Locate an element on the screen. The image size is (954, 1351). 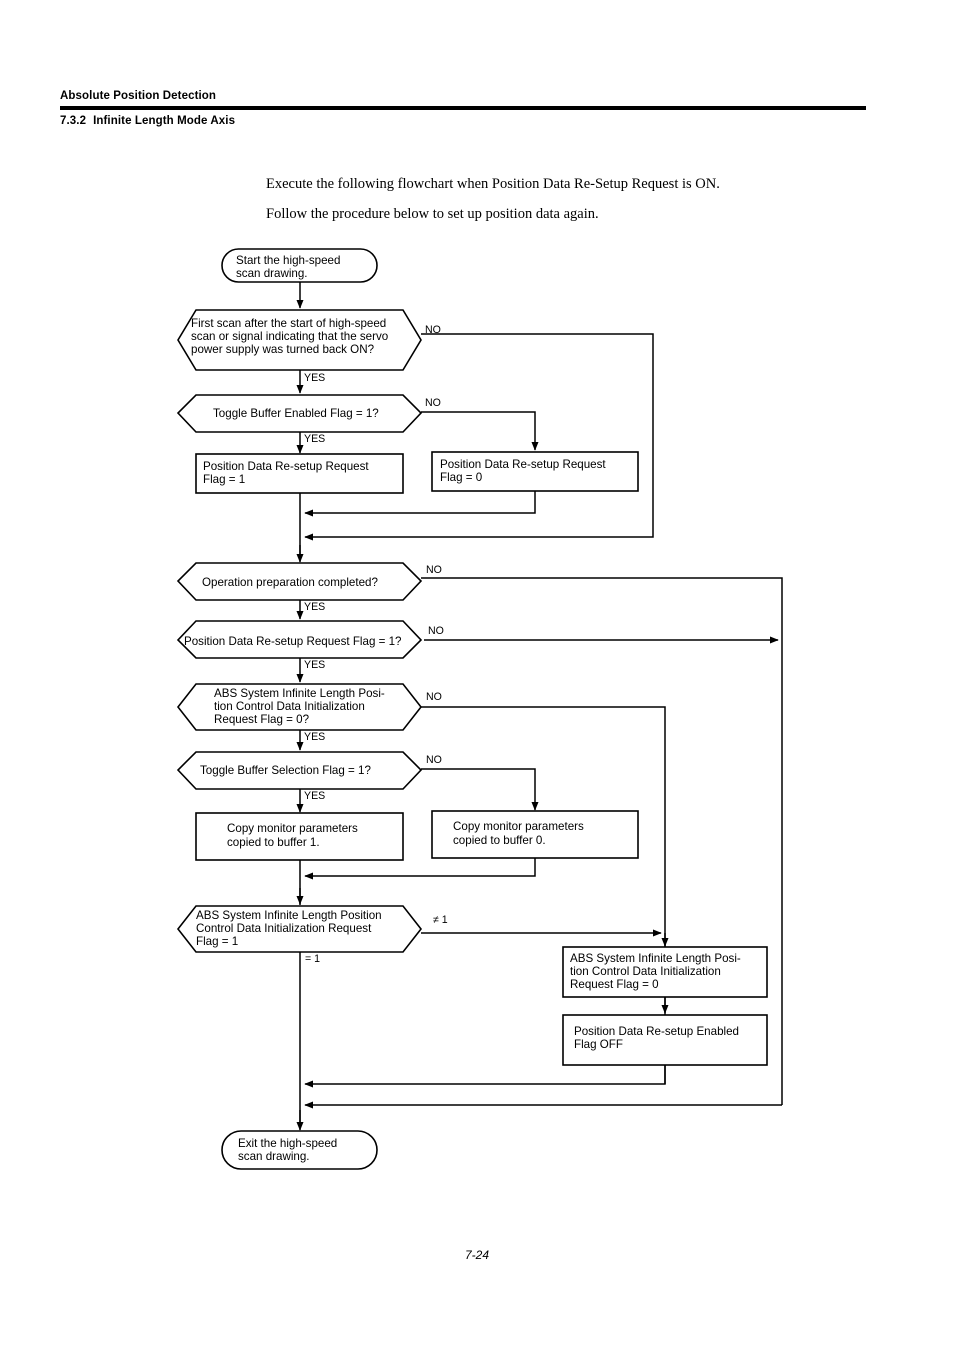
p5-line-1: ABS System Infinite Length Posi- is located at coordinates (655, 958).